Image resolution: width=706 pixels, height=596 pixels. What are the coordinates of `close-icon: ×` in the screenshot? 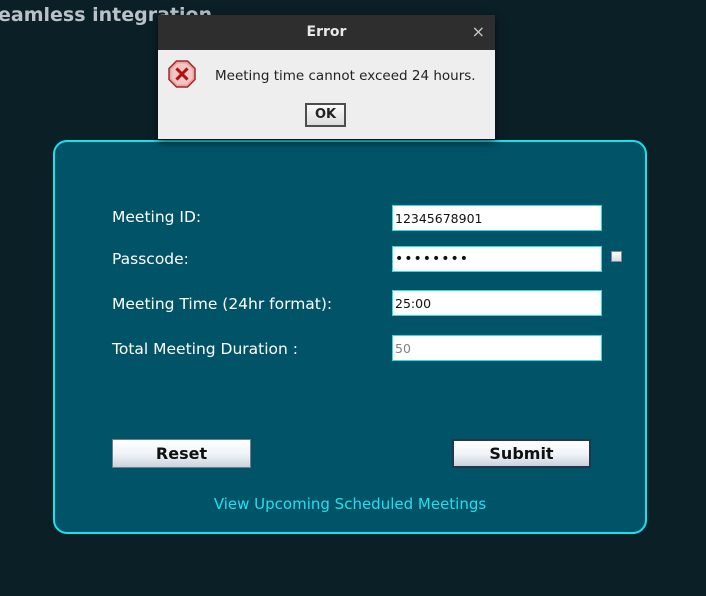 It's located at (478, 32).